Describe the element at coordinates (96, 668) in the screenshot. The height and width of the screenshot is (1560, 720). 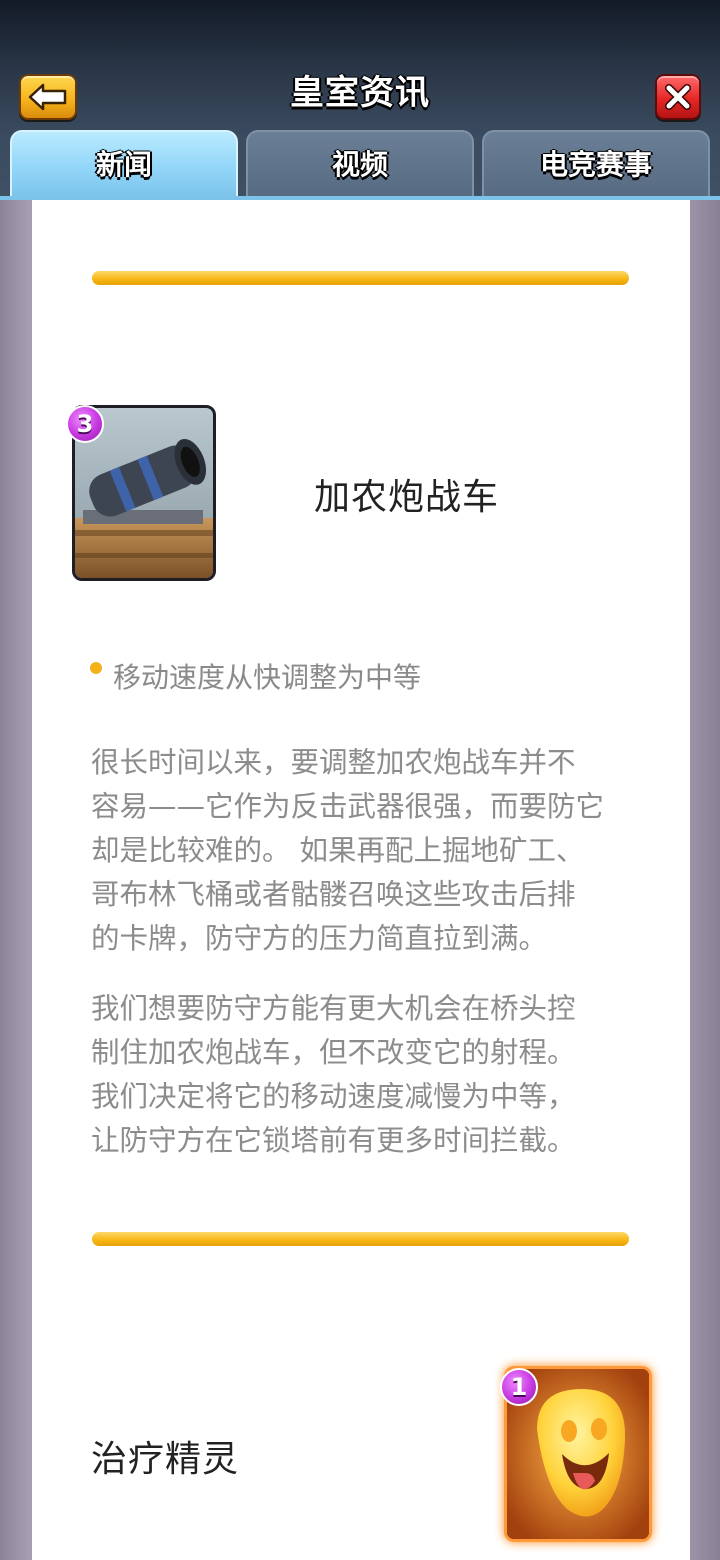
I see `bullet-dot` at that location.